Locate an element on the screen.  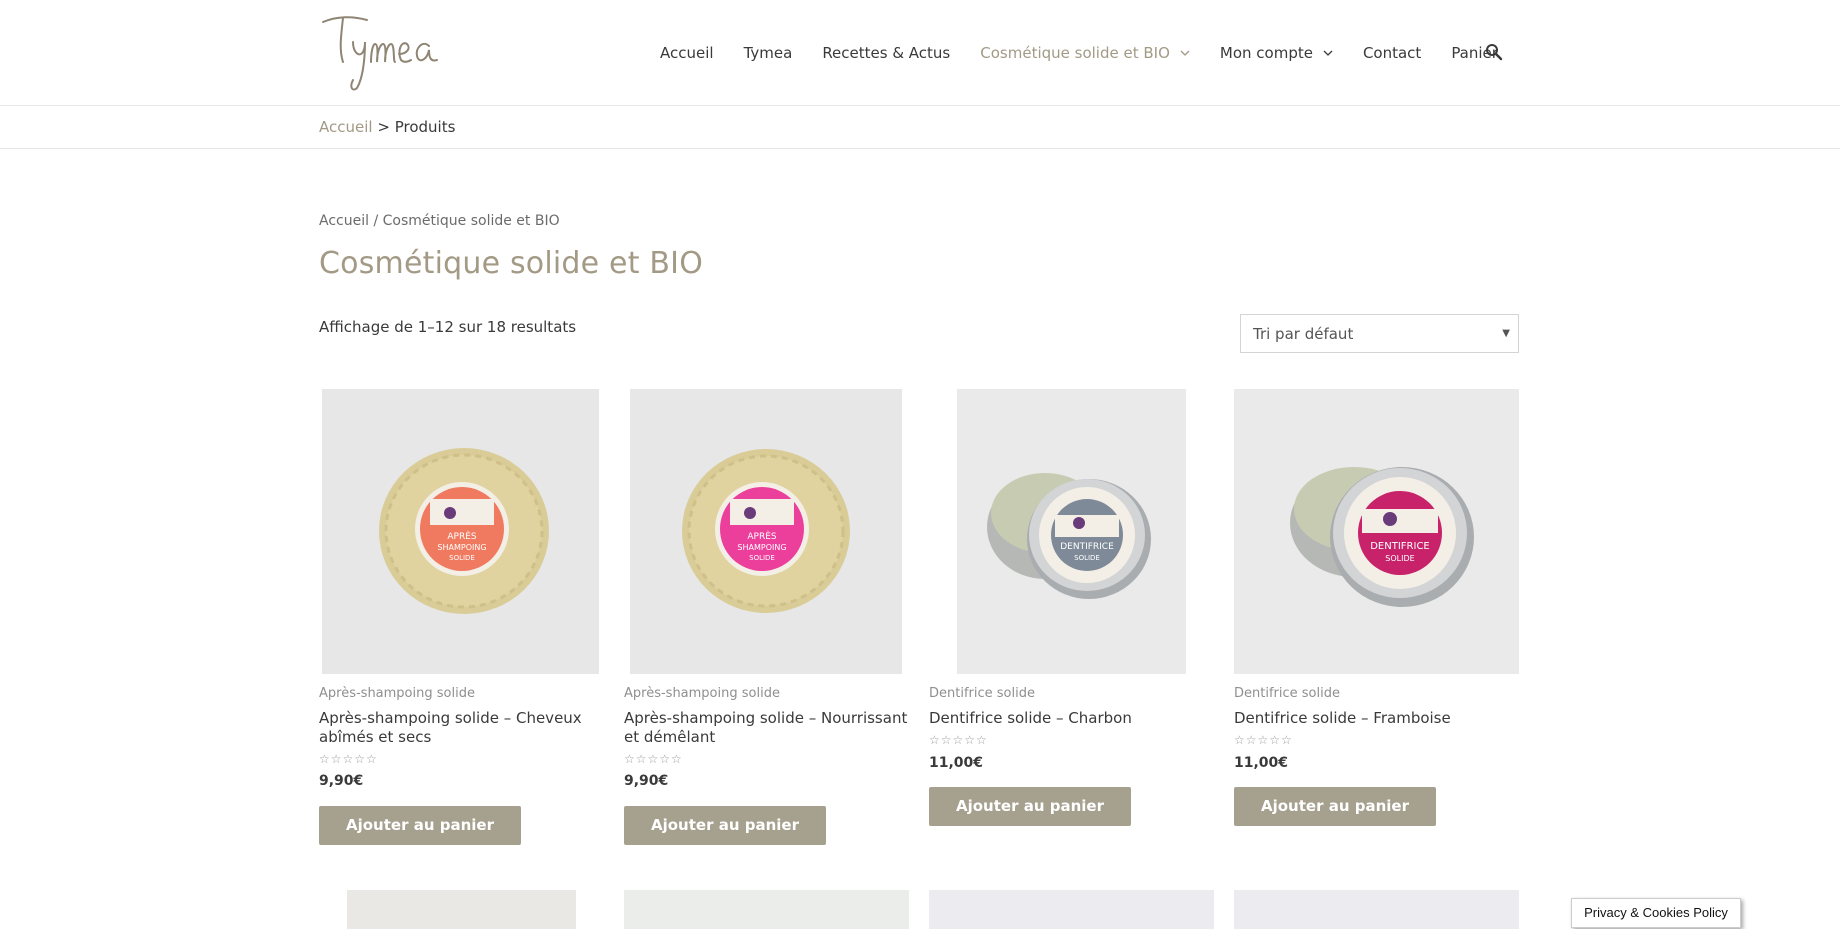
product-title: Dentifrice solide – Framboise is located at coordinates (1379, 718).